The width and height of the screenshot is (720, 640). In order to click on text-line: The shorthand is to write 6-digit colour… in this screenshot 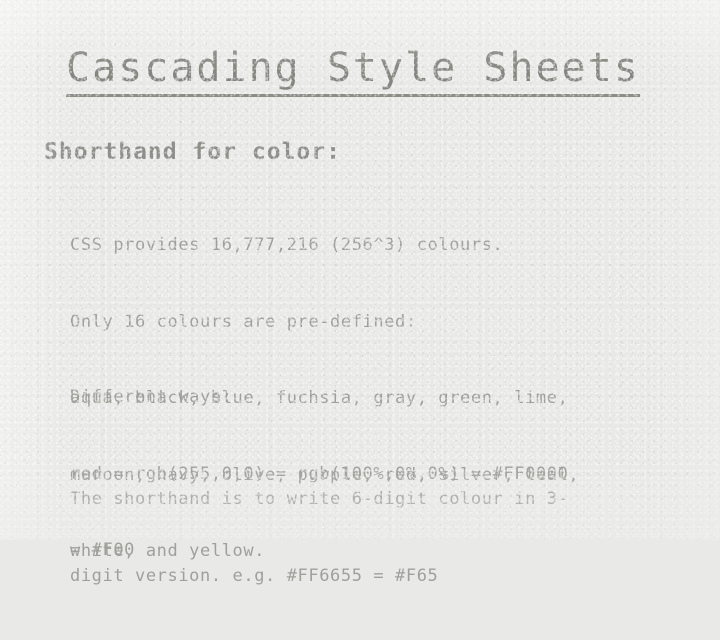, I will do `click(319, 499)`.